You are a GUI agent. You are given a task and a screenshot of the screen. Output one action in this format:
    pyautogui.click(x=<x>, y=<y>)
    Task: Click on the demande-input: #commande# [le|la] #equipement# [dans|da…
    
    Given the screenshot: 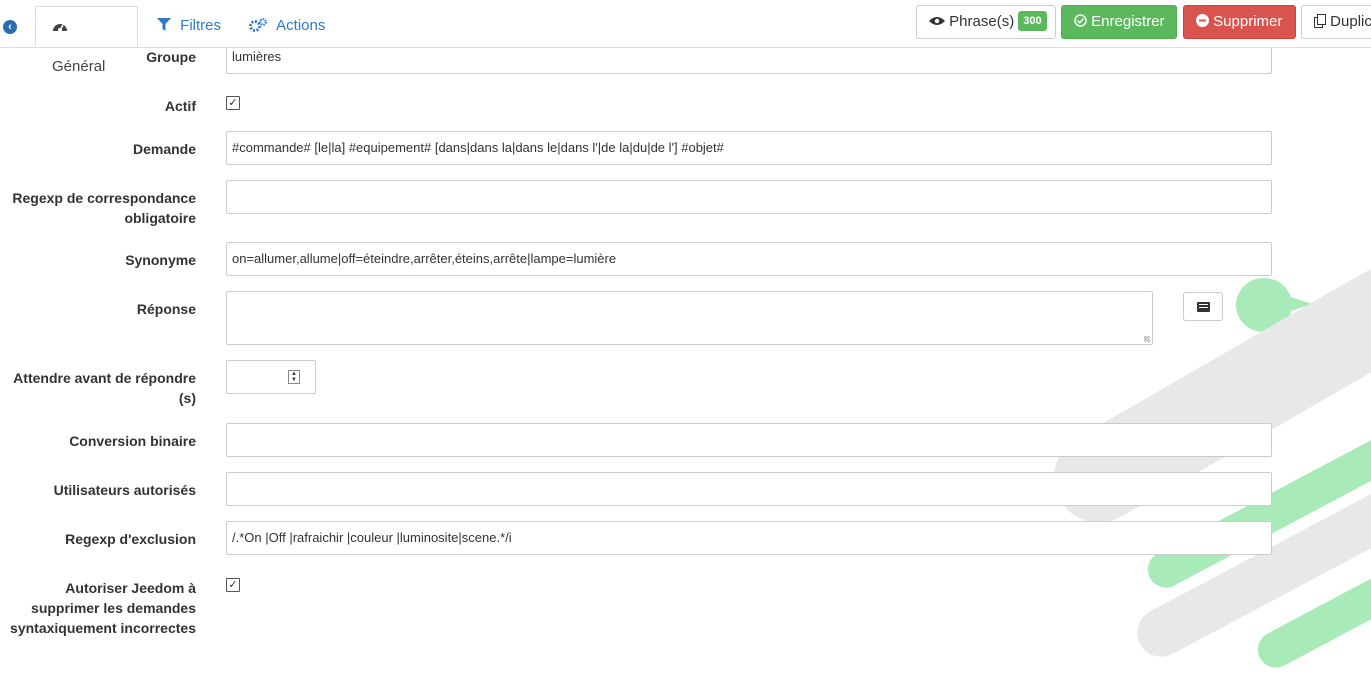 What is the action you would take?
    pyautogui.click(x=749, y=148)
    